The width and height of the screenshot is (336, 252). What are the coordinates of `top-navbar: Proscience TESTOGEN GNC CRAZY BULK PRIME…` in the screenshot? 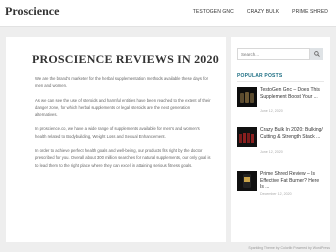 It's located at (168, 13).